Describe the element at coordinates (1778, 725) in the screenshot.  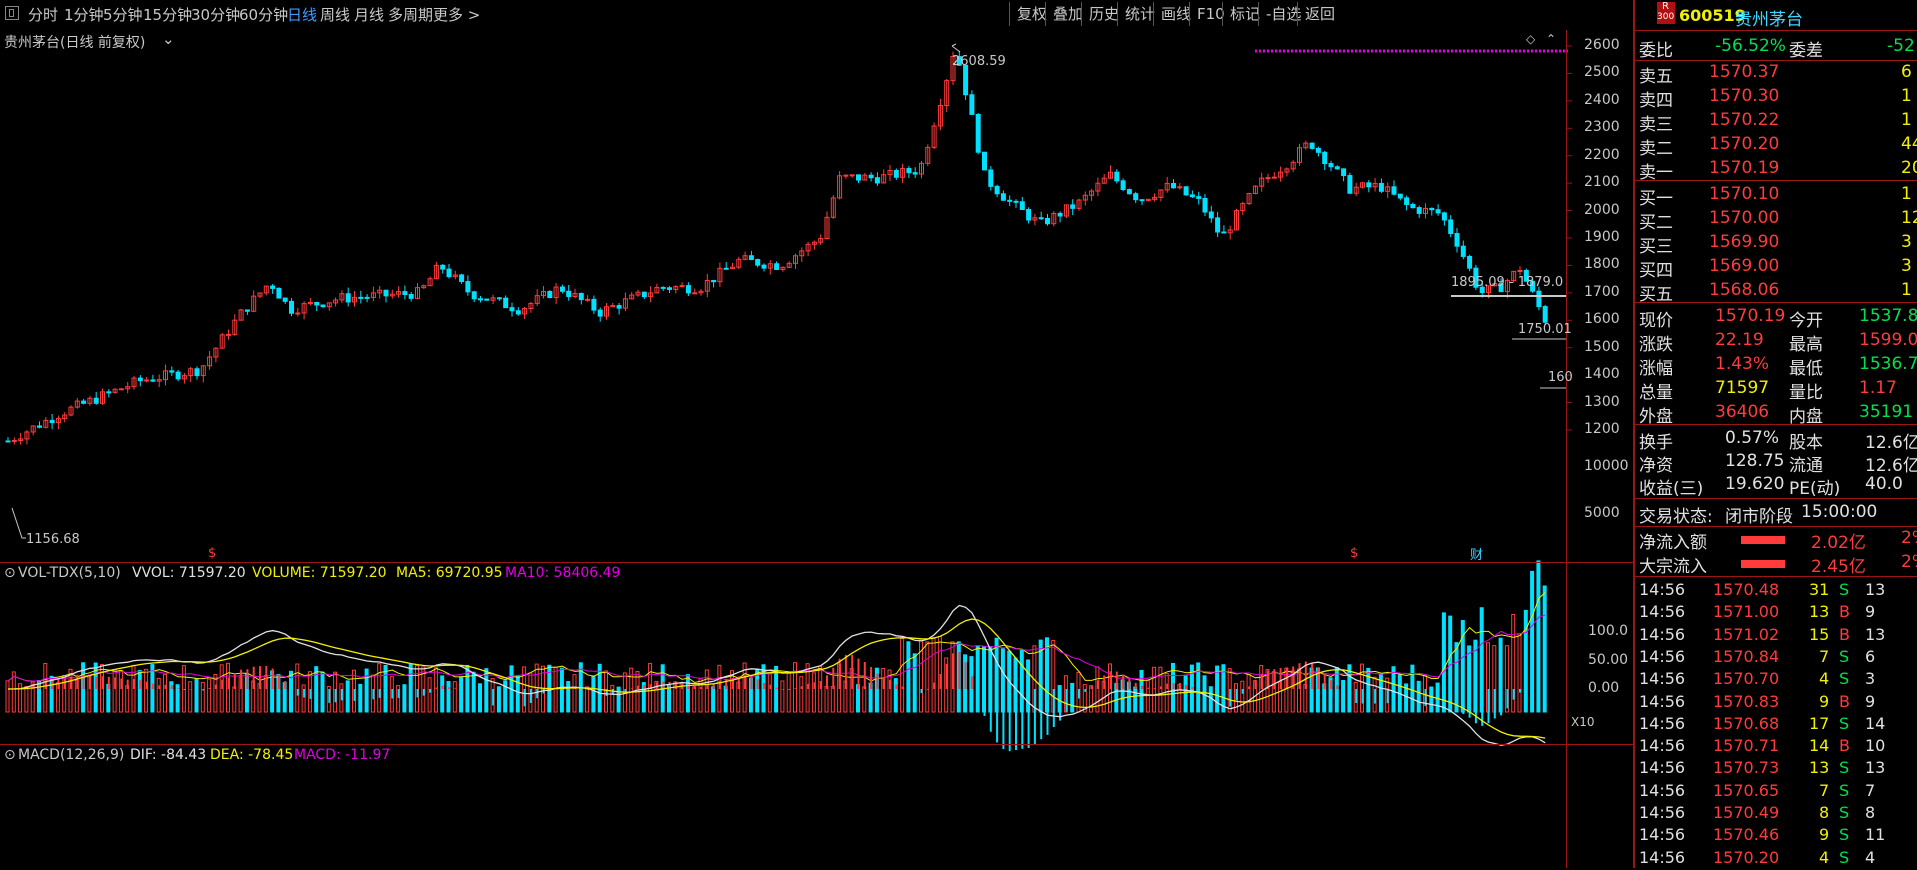
I see `tick-row: 14:56 1570.68 17 S 14` at that location.